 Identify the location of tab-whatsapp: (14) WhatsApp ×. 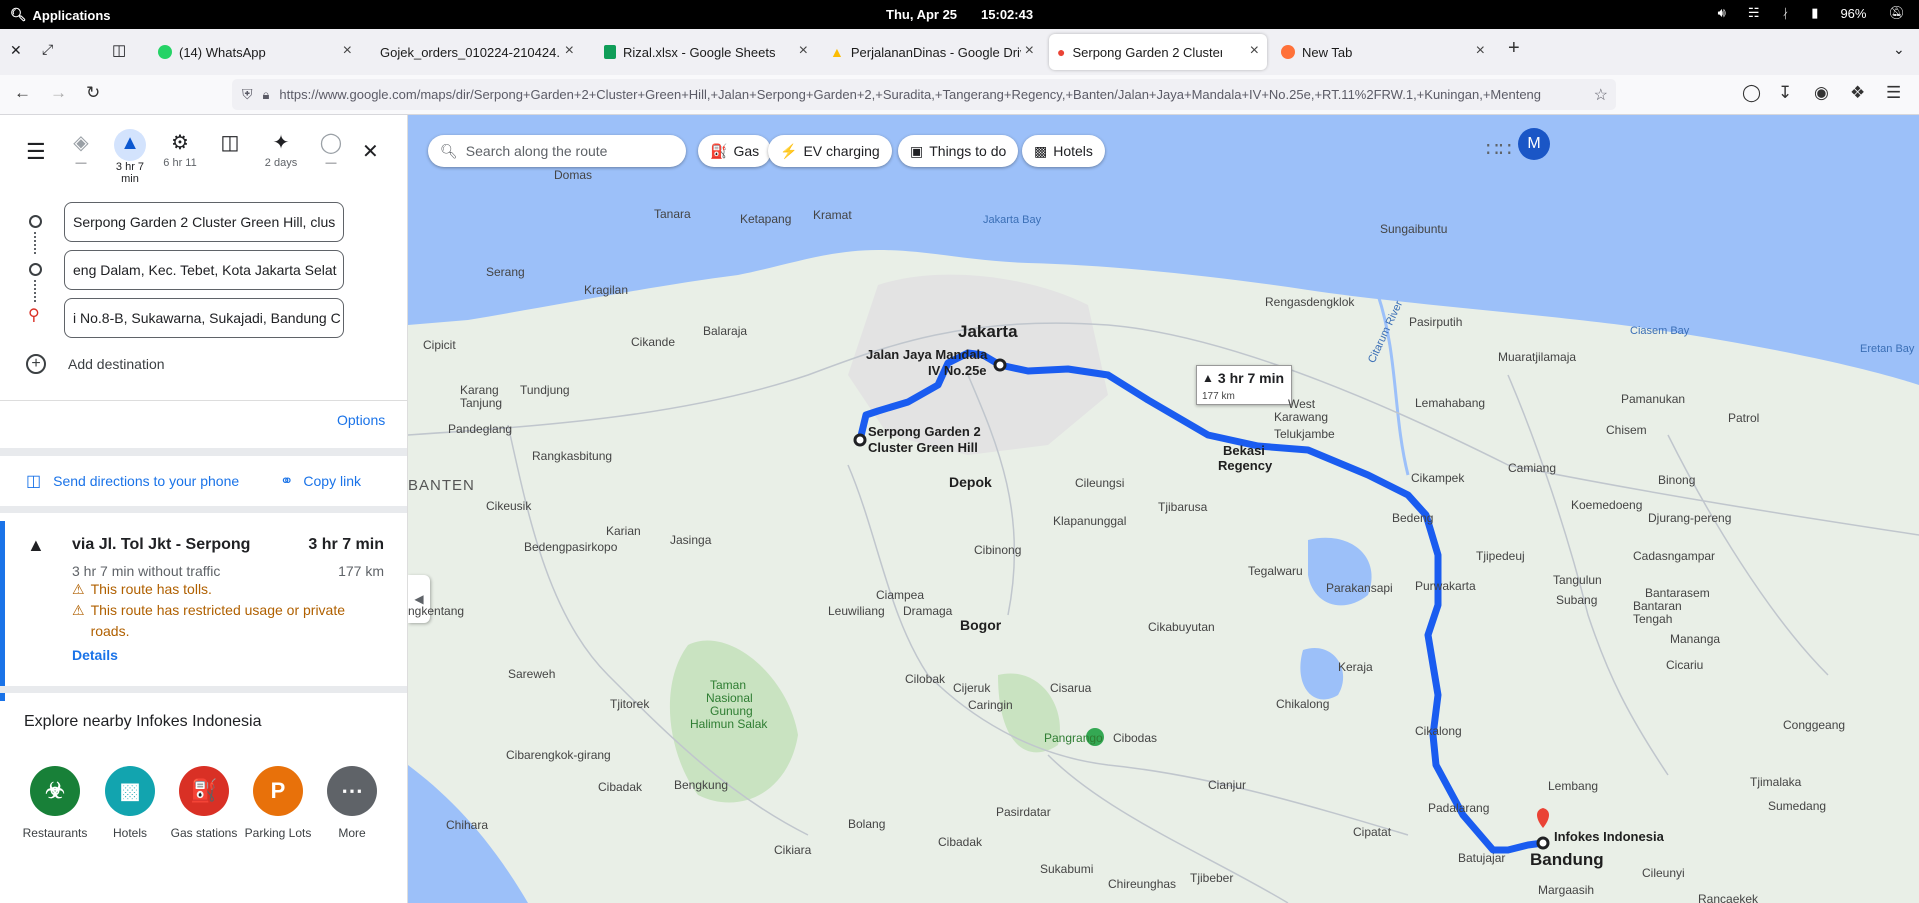
(255, 52).